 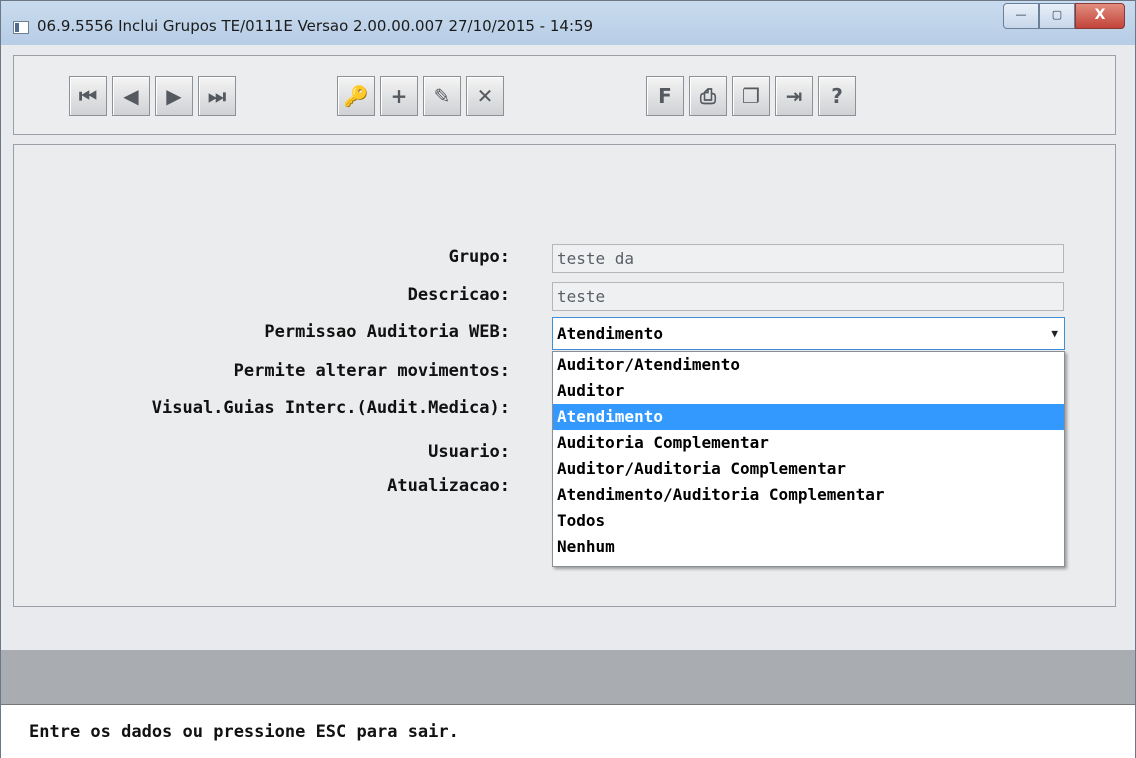 What do you see at coordinates (1021, 16) in the screenshot?
I see `minimize-button: —` at bounding box center [1021, 16].